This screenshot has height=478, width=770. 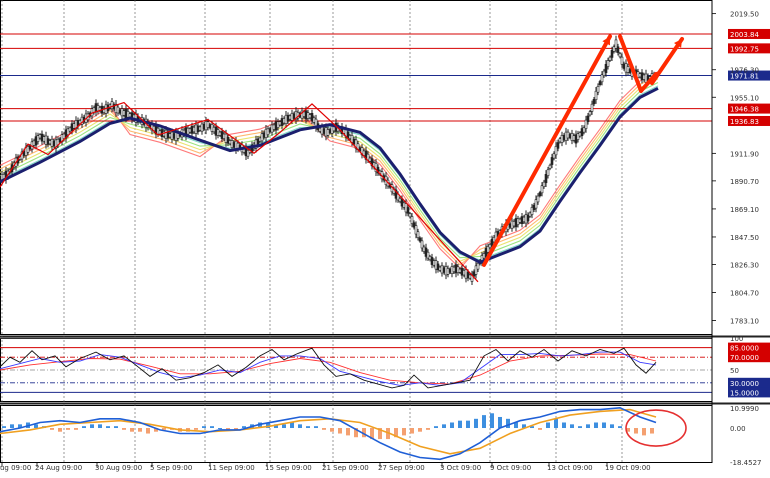 What do you see at coordinates (628, 468) in the screenshot?
I see `time-tick-label: 19 Oct 09:00` at bounding box center [628, 468].